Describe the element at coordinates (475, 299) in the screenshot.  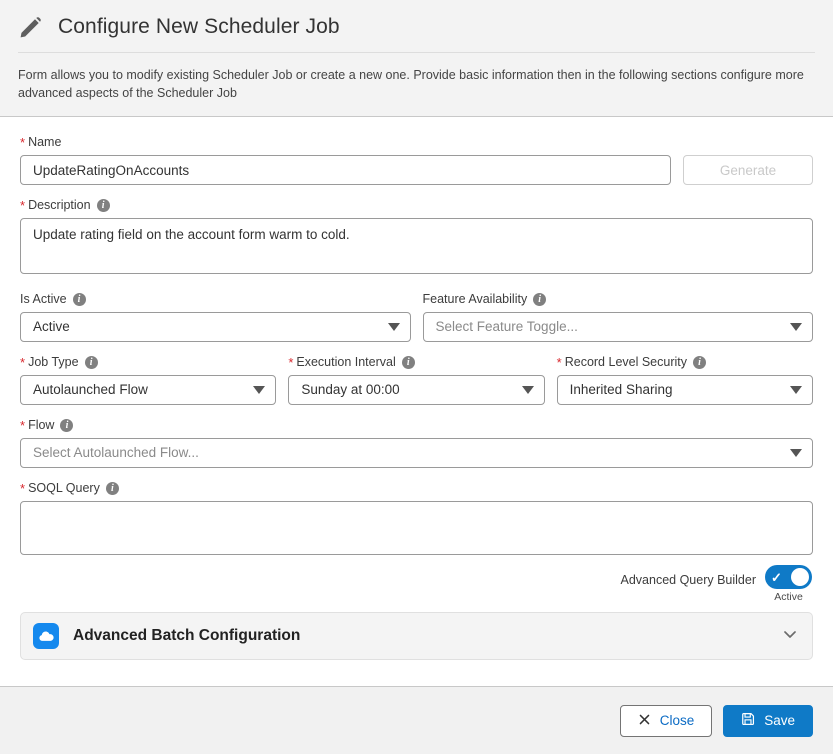
I see `label-feature-availability-text: Feature Availability` at that location.